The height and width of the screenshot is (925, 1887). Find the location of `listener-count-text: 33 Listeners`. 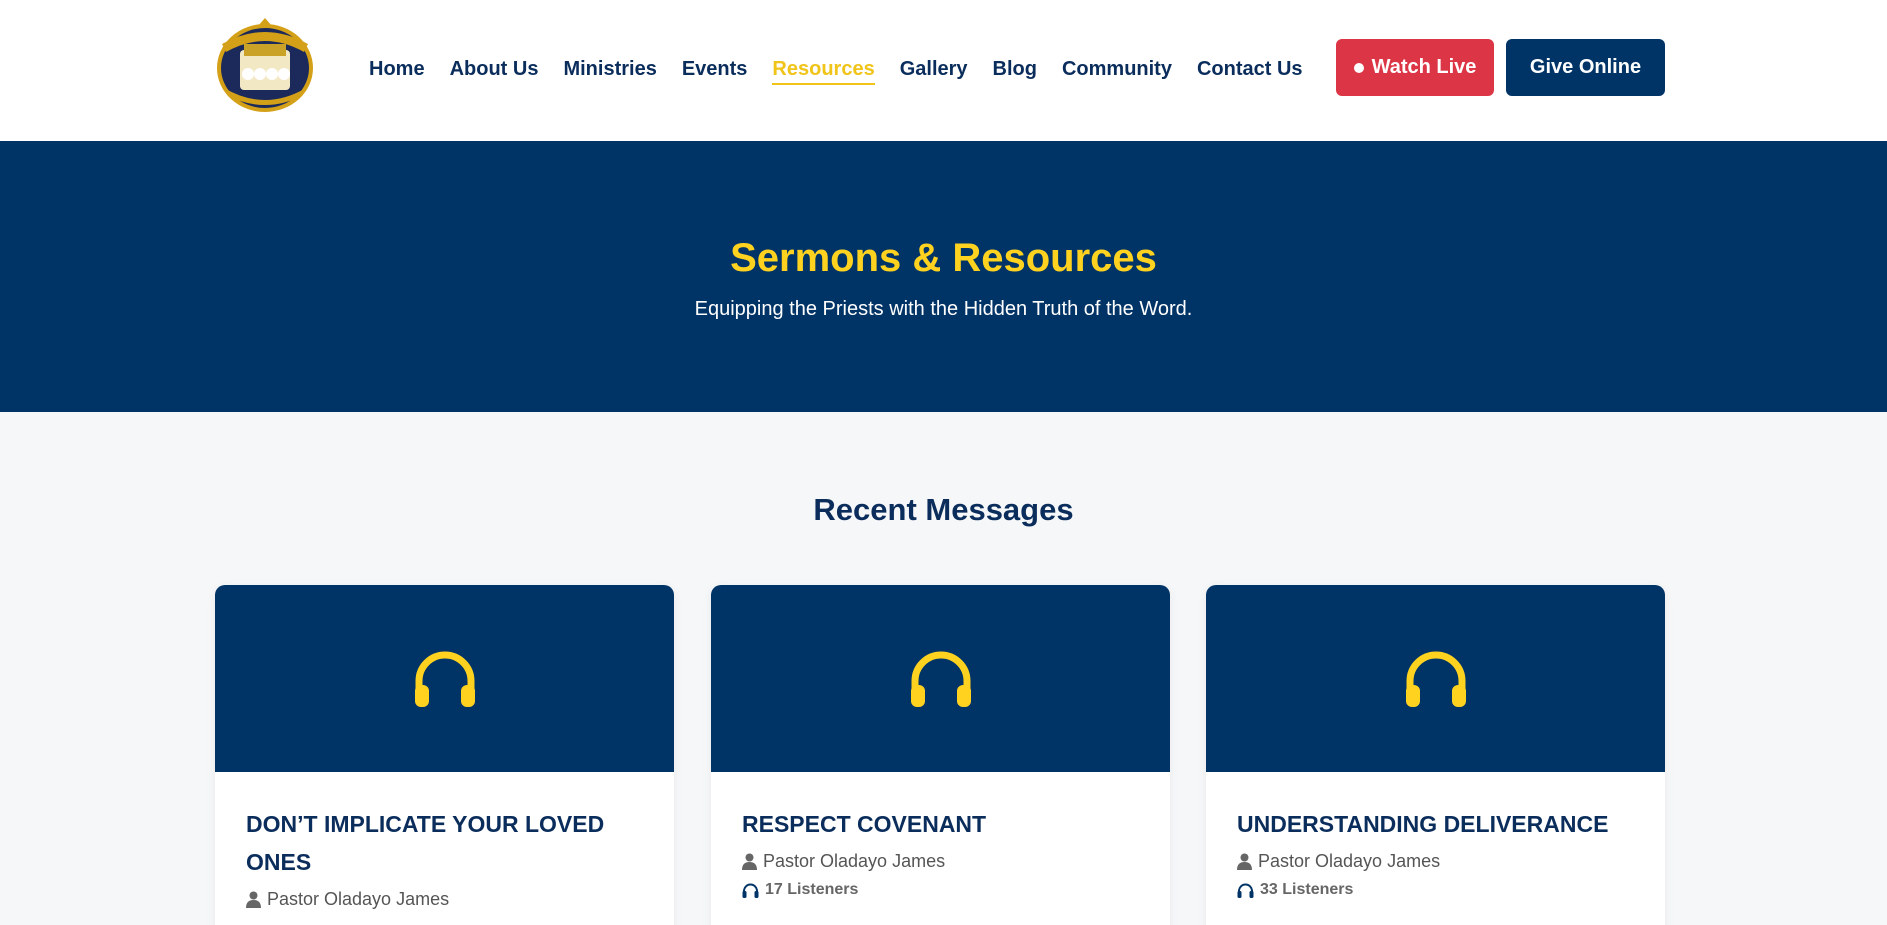

listener-count-text: 33 Listeners is located at coordinates (1307, 889).